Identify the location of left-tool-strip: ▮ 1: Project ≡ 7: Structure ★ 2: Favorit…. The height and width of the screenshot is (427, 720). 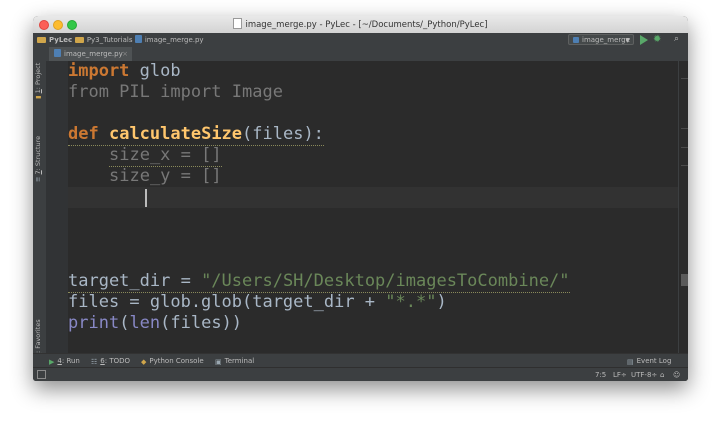
(40, 206).